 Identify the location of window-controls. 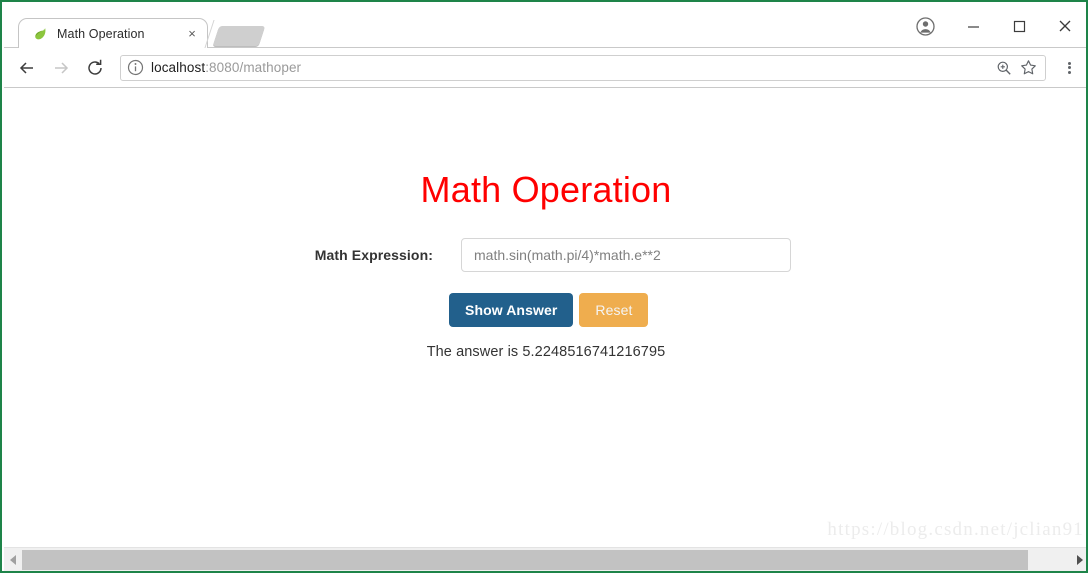
(993, 26).